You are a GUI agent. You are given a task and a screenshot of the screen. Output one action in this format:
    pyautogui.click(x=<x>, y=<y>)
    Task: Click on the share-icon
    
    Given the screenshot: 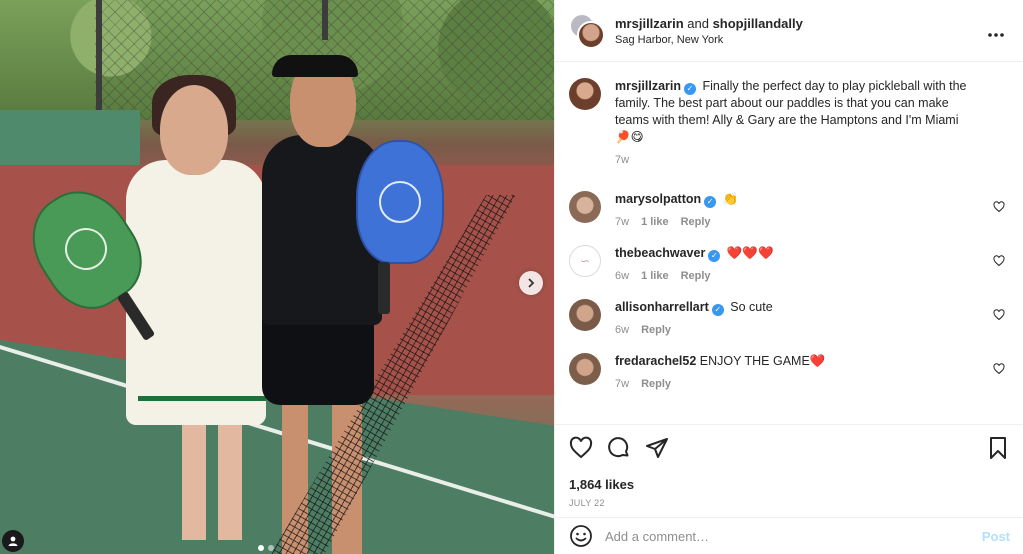 What is the action you would take?
    pyautogui.click(x=657, y=448)
    